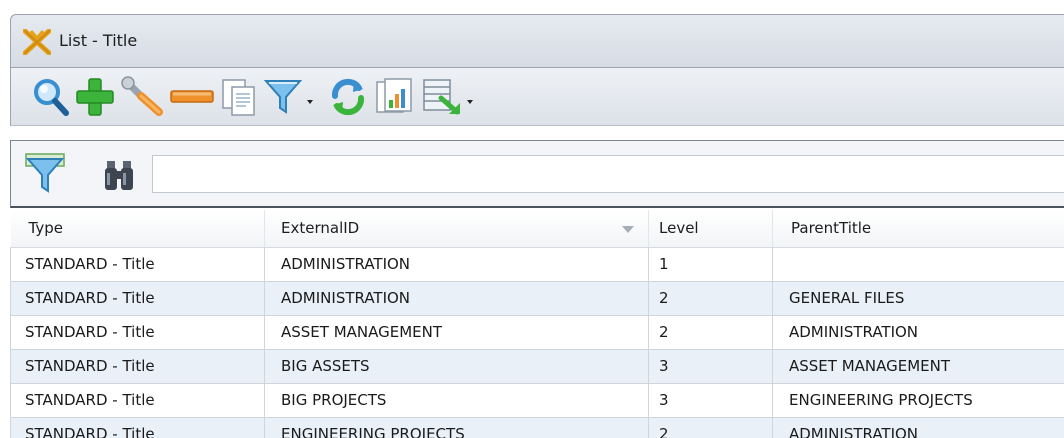 The height and width of the screenshot is (438, 1064). I want to click on remove-button, so click(192, 97).